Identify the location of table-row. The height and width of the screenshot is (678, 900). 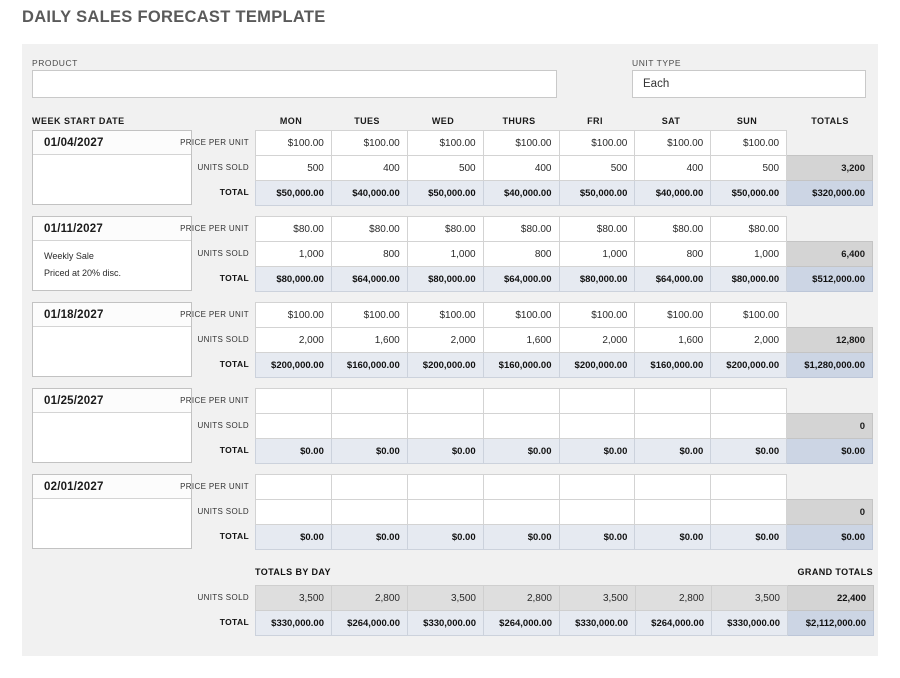
(564, 487).